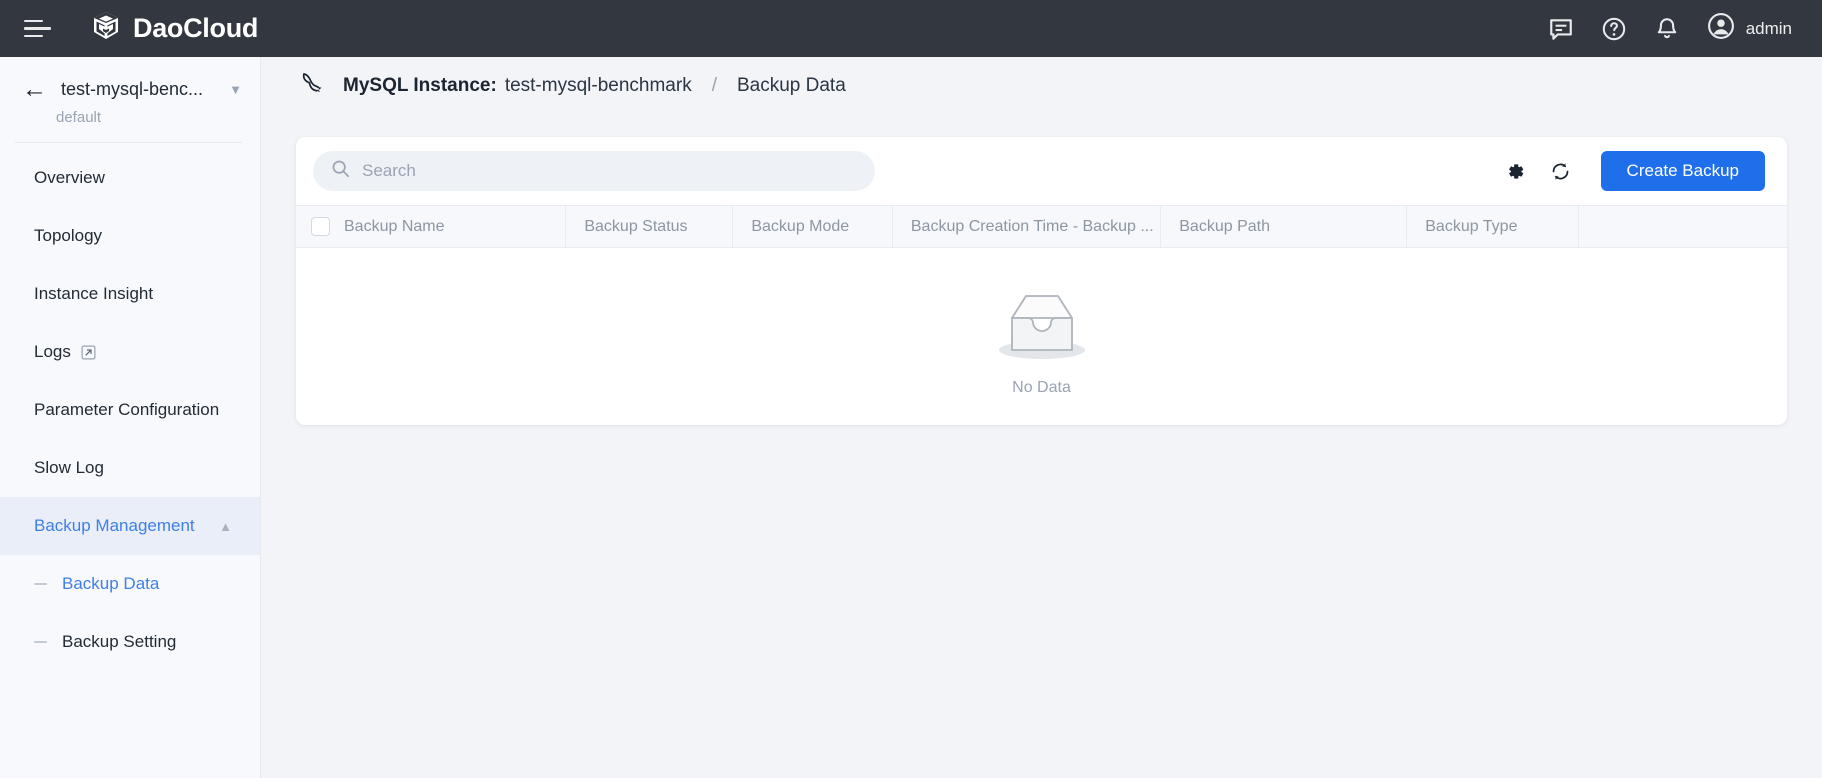 The width and height of the screenshot is (1822, 778). What do you see at coordinates (1682, 226) in the screenshot?
I see `table-col-actions` at bounding box center [1682, 226].